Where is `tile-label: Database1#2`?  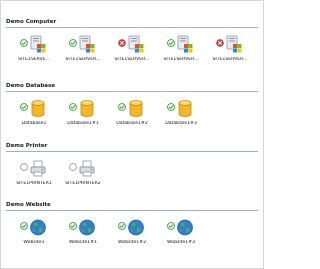
tile-label: Database1#2 is located at coordinates (132, 123).